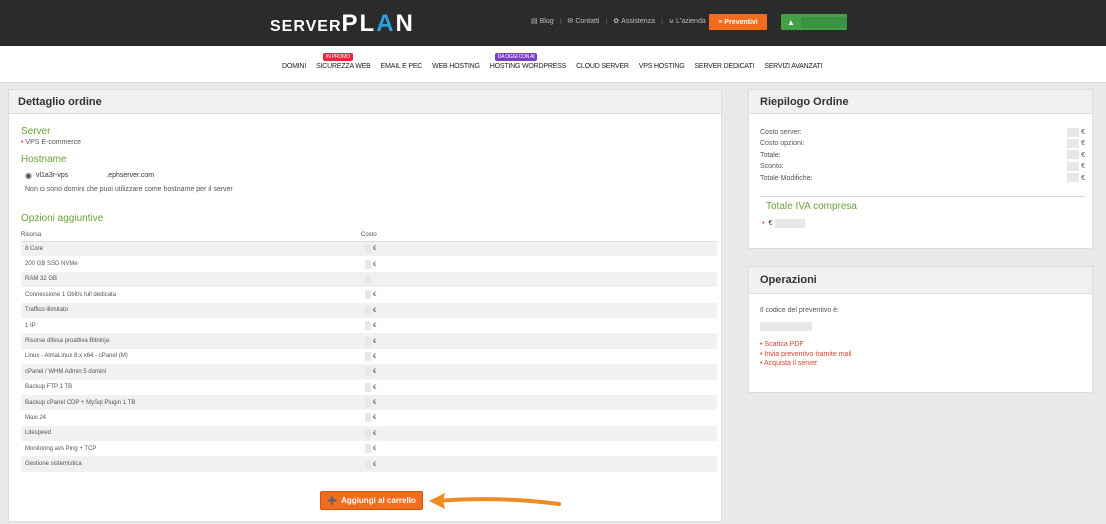 The image size is (1106, 524). I want to click on resource-cell: Linux - AlmaLinux 8.x x64 - cPanel (M), so click(76, 356).